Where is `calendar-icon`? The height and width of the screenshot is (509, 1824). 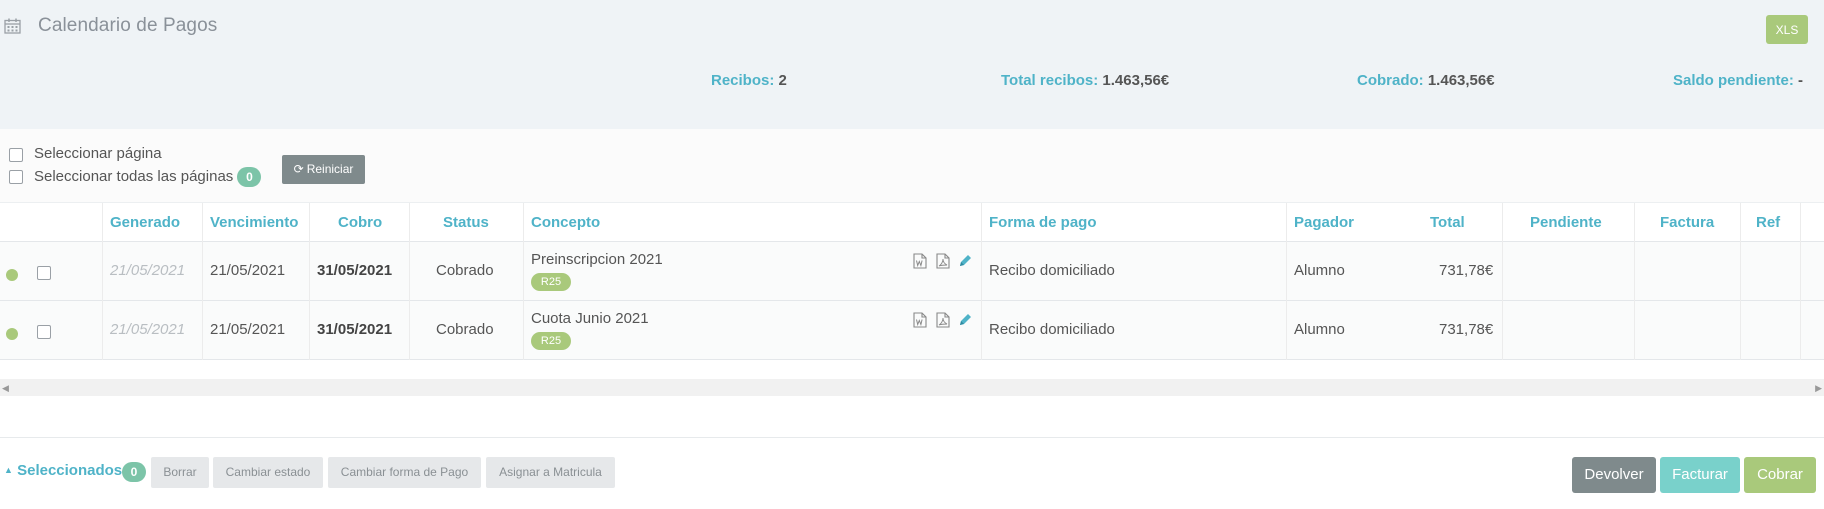
calendar-icon is located at coordinates (12, 26).